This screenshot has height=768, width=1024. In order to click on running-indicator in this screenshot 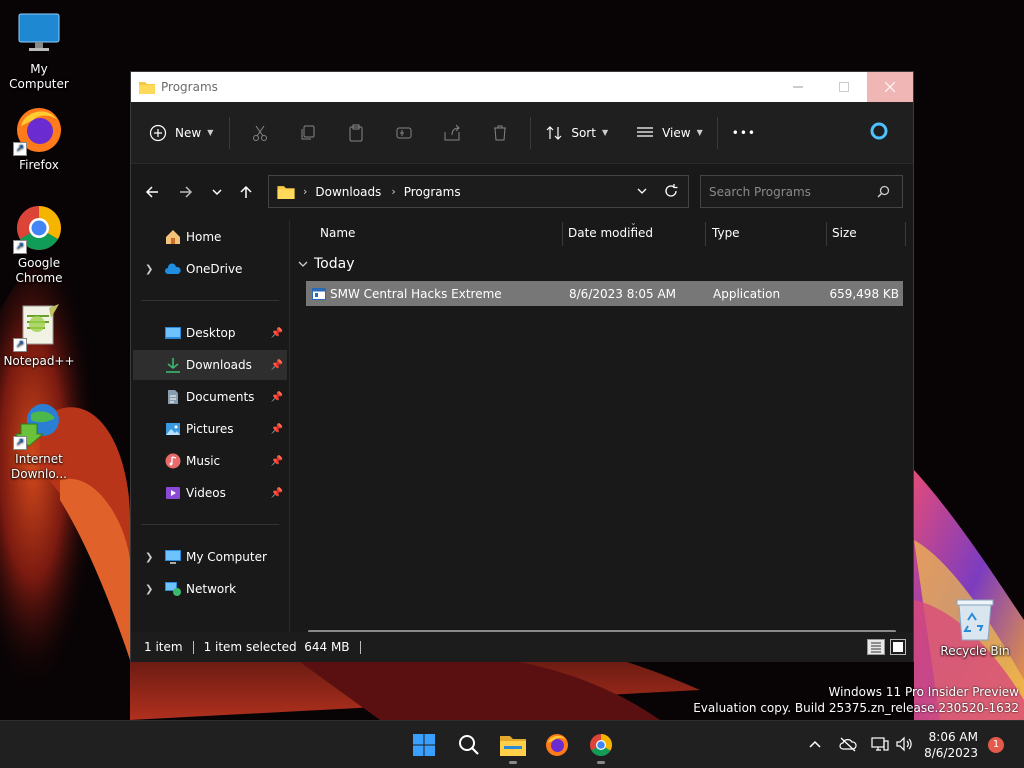, I will do `click(601, 762)`.